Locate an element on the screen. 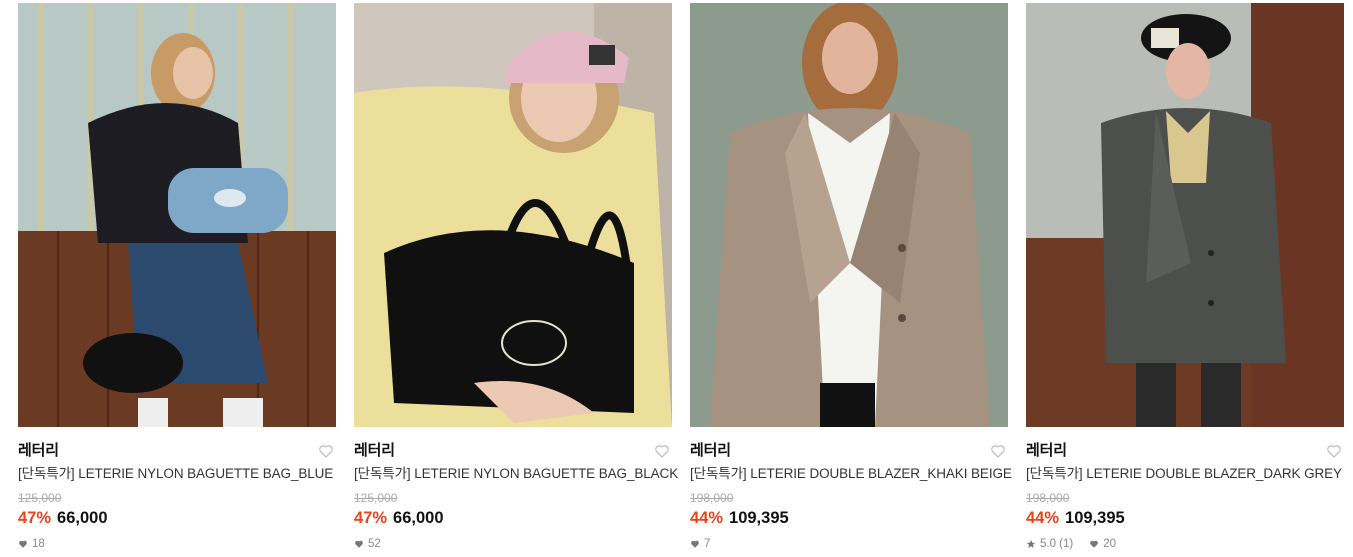 The height and width of the screenshot is (557, 1353). meta-row: 5.0 (1) 20 is located at coordinates (1185, 544).